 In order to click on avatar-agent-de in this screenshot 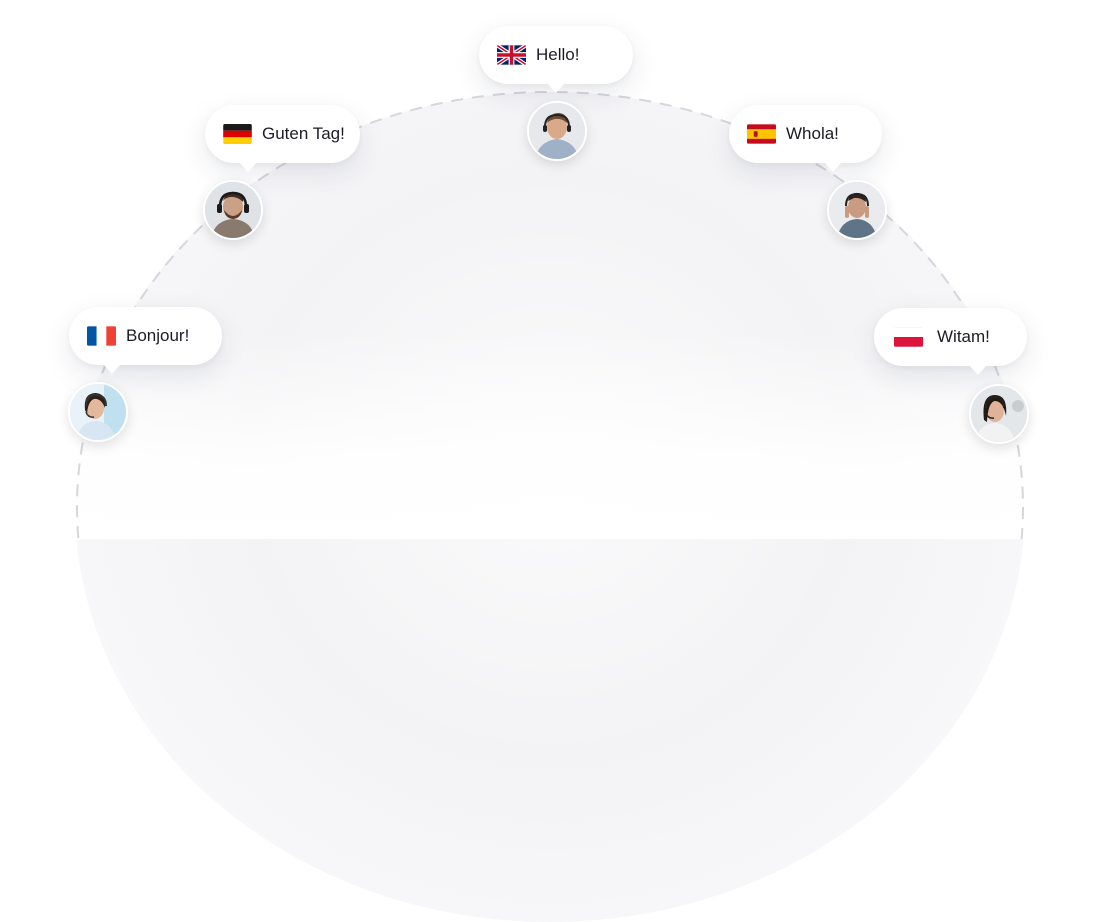, I will do `click(233, 210)`.